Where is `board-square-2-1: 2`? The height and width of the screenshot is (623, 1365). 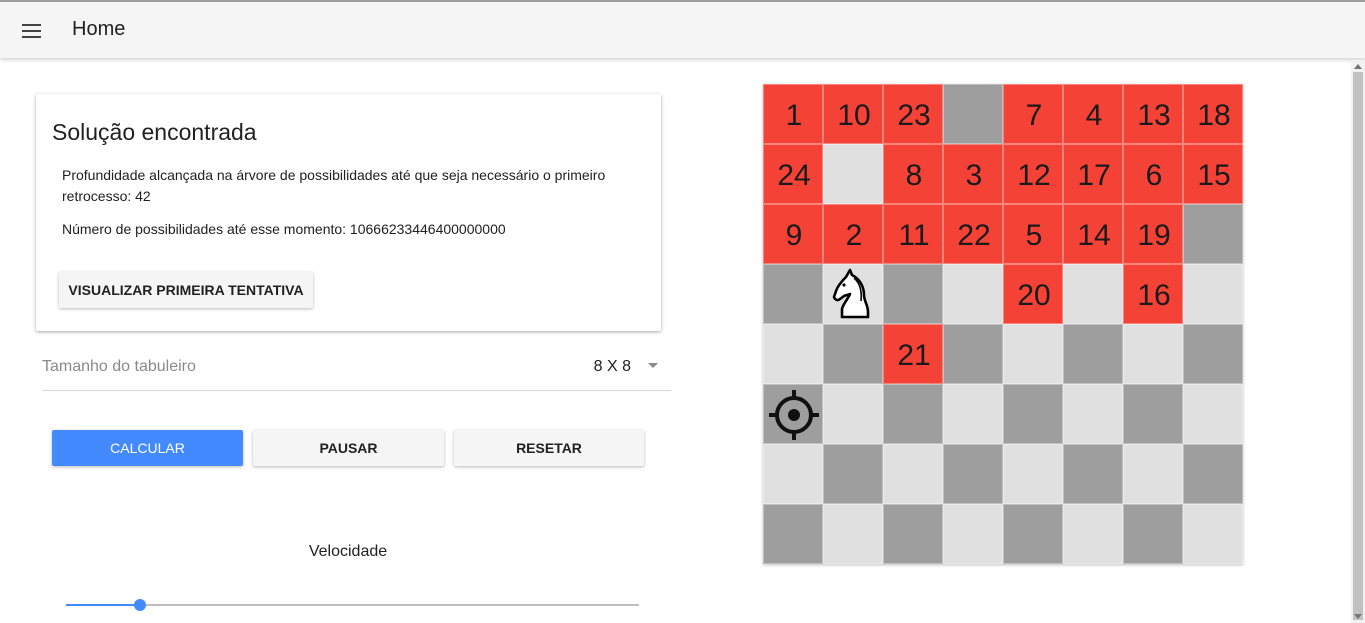
board-square-2-1: 2 is located at coordinates (853, 234).